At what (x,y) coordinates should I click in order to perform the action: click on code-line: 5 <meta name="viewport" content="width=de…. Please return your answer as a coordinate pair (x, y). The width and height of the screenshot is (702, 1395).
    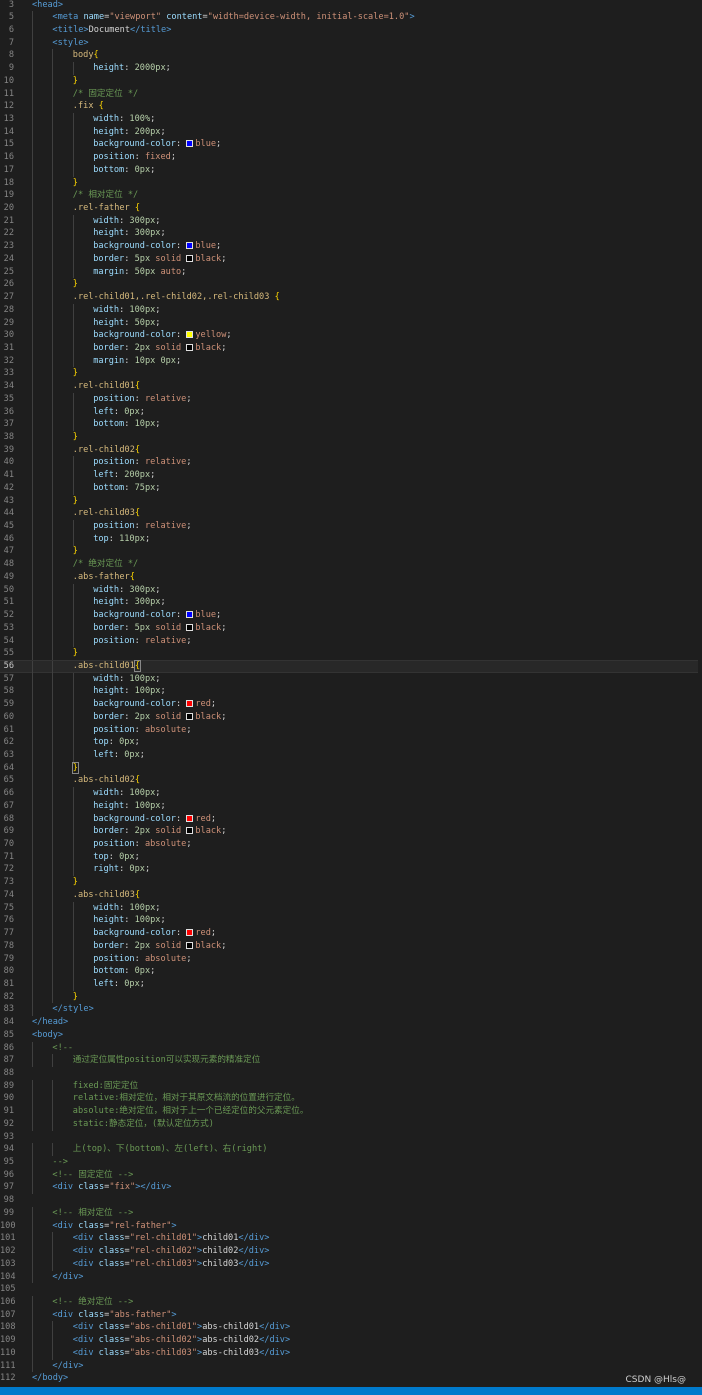
    Looking at the image, I should click on (351, 18).